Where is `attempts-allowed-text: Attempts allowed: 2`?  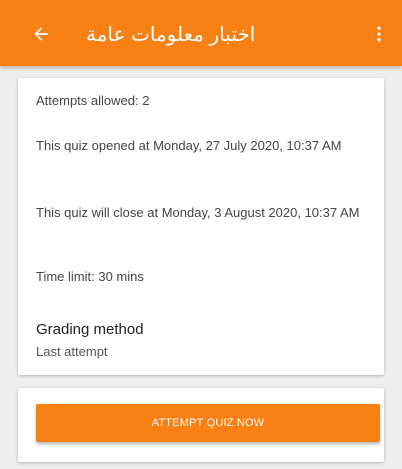 attempts-allowed-text: Attempts allowed: 2 is located at coordinates (93, 100).